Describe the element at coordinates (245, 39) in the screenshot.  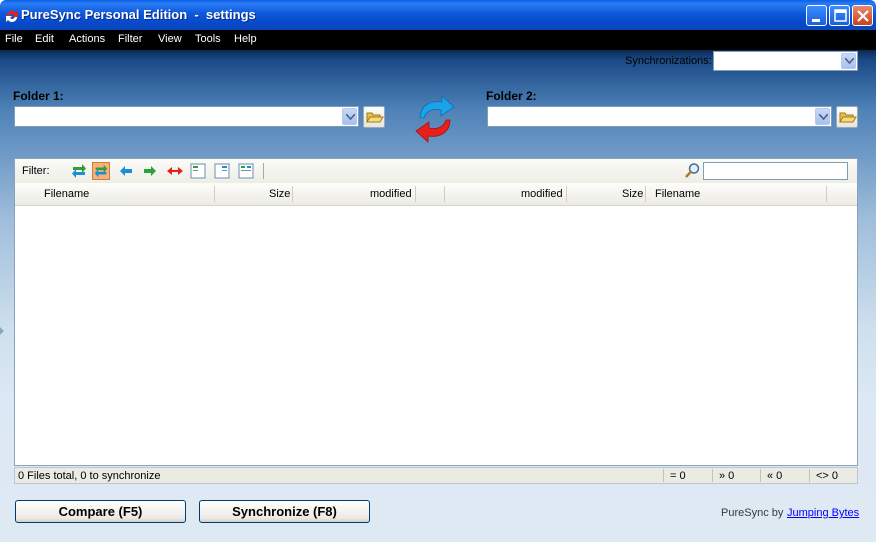
I see `menu-help: Help` at that location.